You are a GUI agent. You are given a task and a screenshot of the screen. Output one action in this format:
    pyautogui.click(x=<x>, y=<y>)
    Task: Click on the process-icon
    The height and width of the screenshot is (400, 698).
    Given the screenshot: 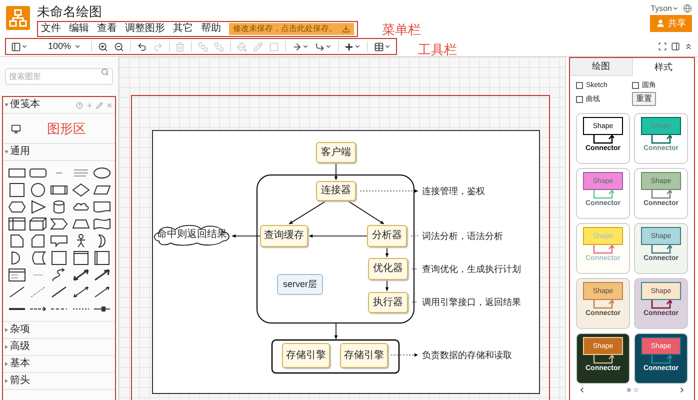 What is the action you would take?
    pyautogui.click(x=59, y=190)
    